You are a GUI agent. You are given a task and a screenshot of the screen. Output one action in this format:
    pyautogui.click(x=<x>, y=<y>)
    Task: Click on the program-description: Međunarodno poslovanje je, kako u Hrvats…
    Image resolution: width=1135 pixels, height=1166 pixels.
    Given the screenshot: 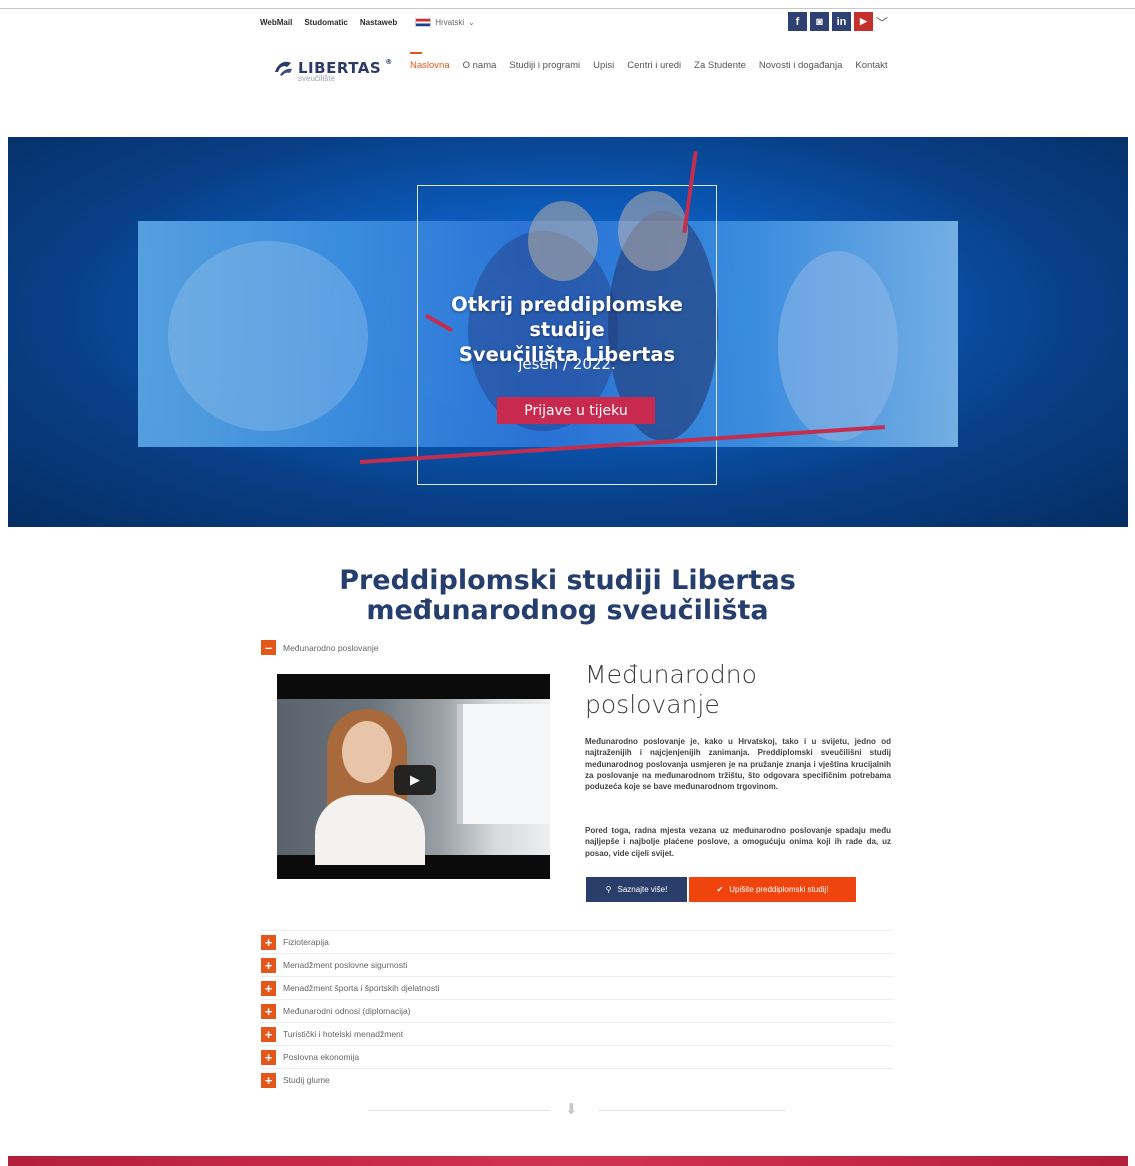 What is the action you would take?
    pyautogui.click(x=738, y=764)
    